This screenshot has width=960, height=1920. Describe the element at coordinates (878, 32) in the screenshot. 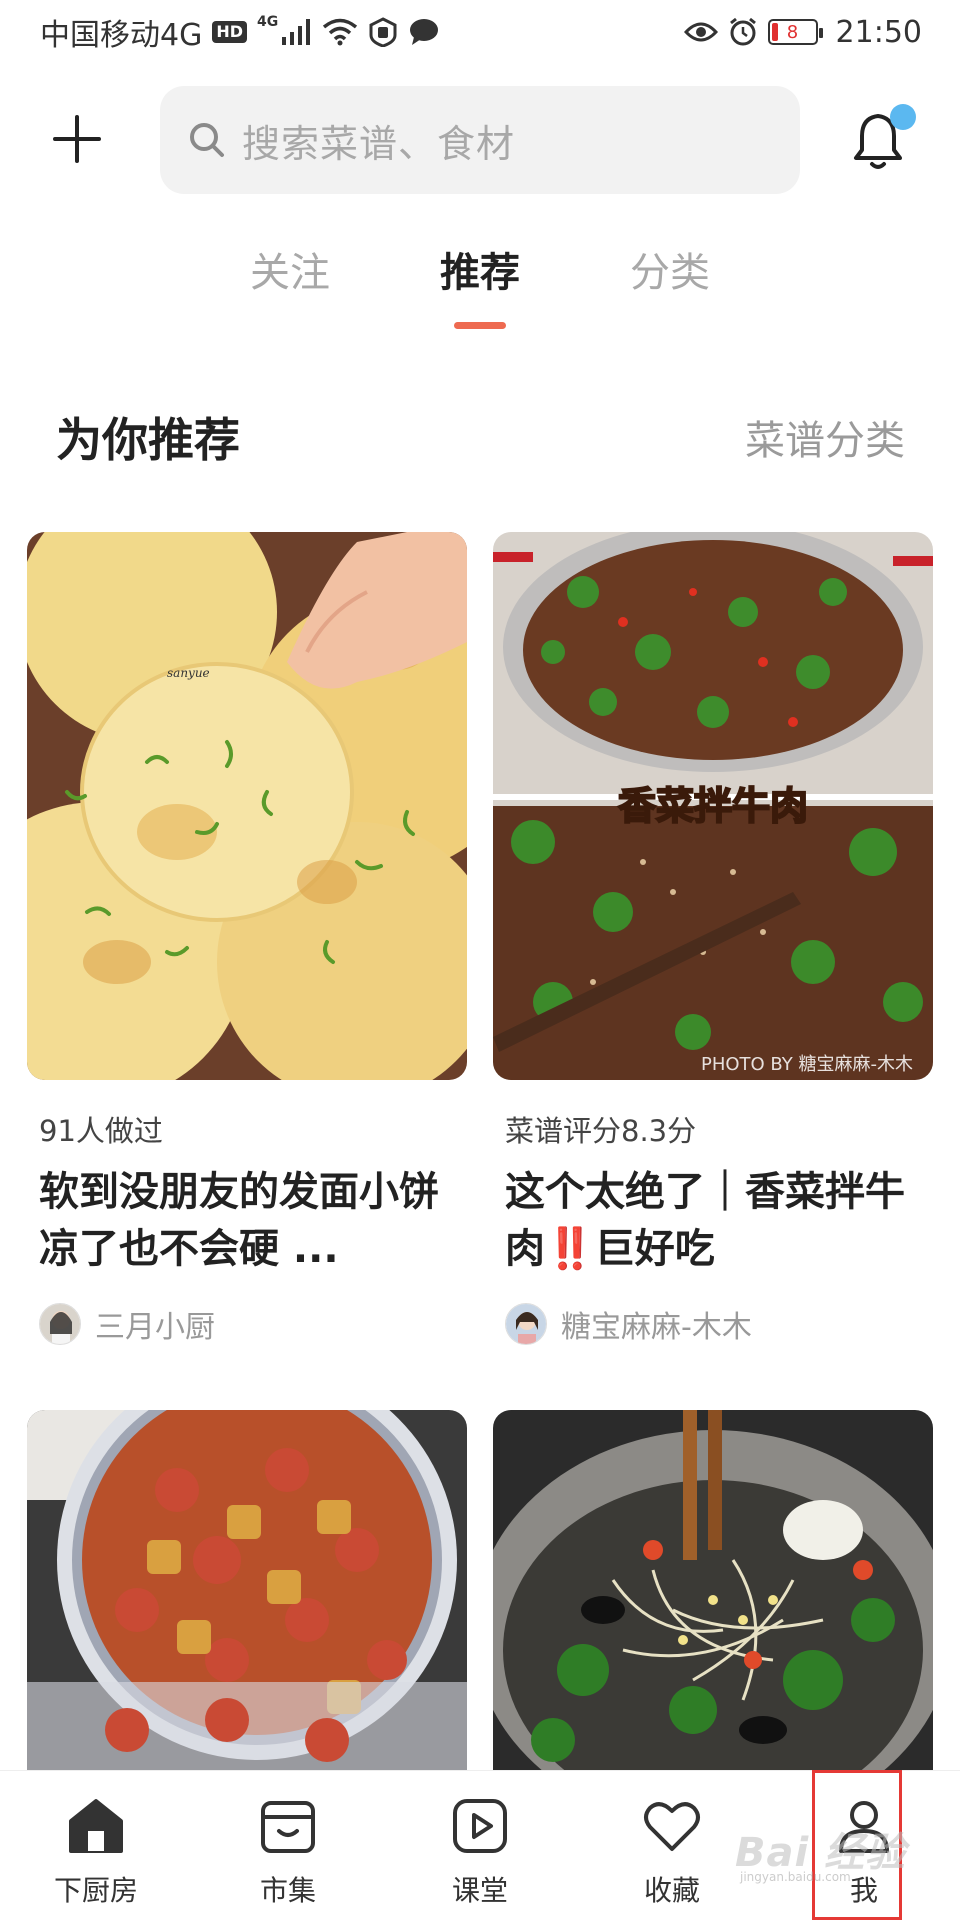

I see `clock: 21:50` at that location.